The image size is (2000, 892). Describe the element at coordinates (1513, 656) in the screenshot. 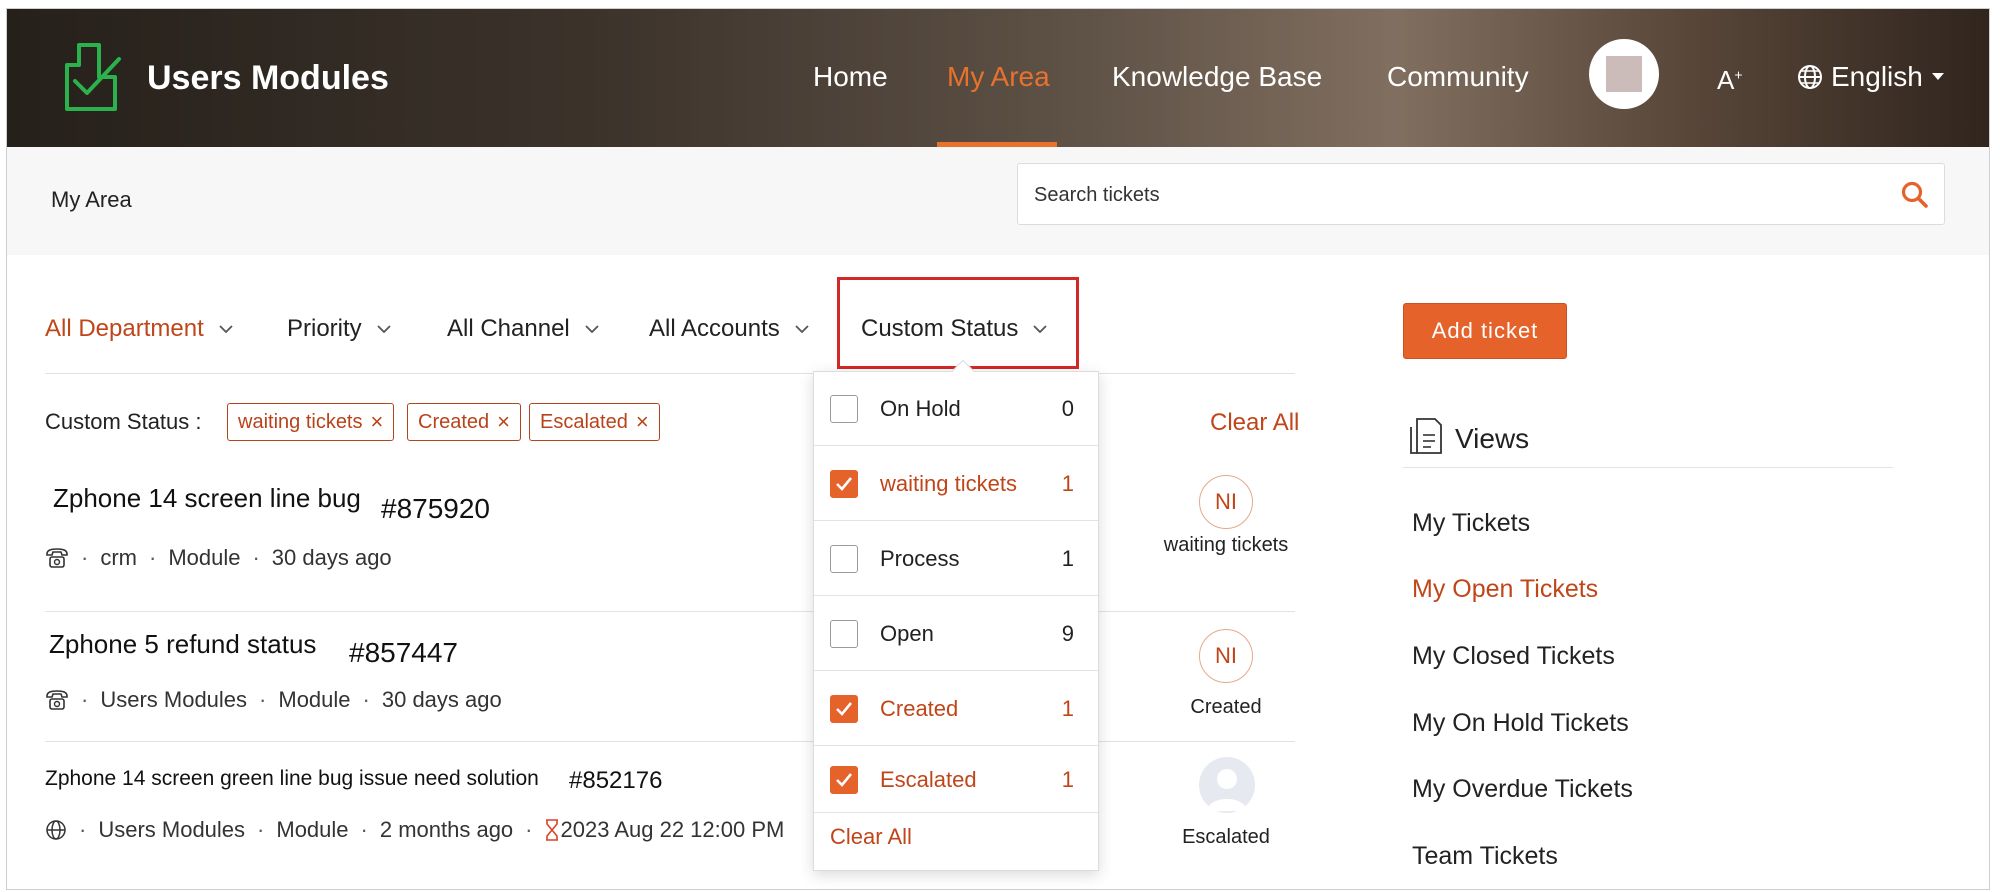

I see `view-my-closed-tickets: My Closed Tickets` at that location.